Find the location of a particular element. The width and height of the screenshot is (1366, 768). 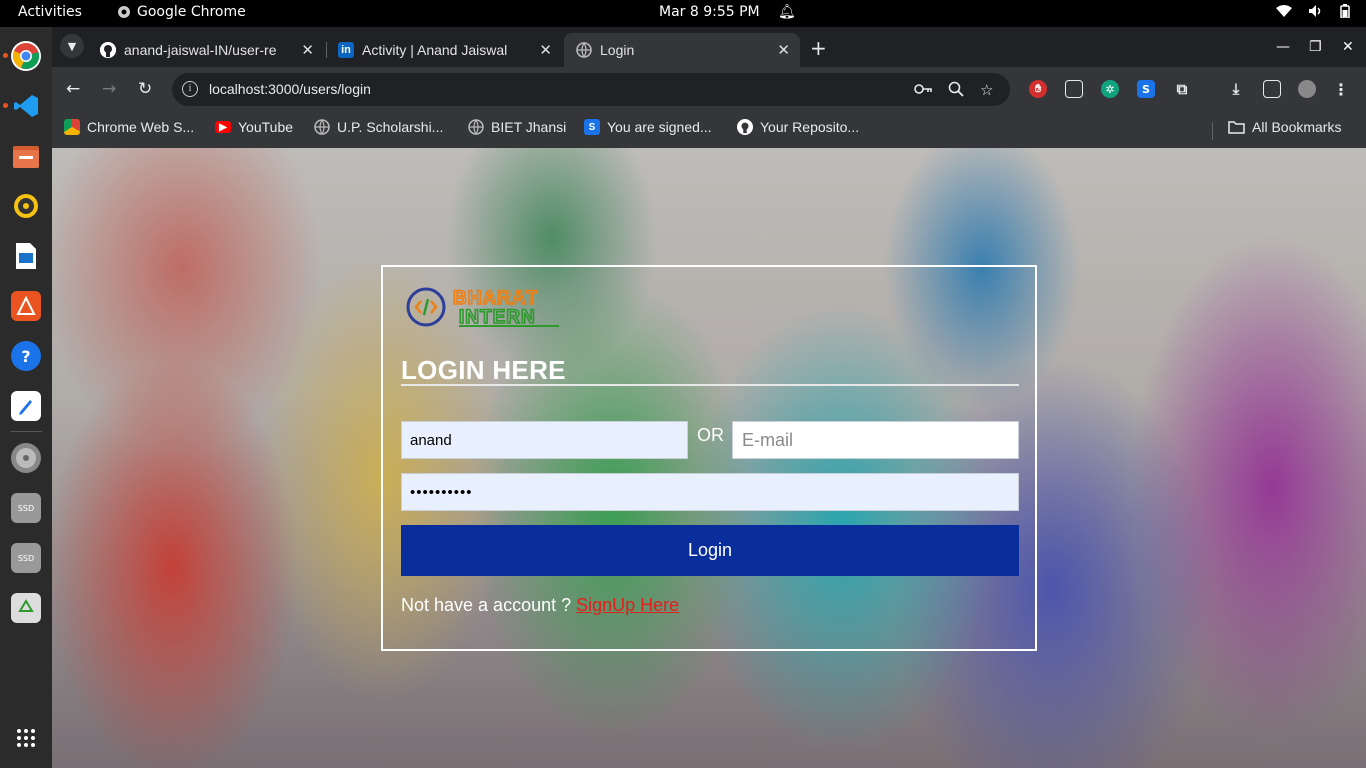

extension-chatgpt-icon: ✲ is located at coordinates (1110, 89).